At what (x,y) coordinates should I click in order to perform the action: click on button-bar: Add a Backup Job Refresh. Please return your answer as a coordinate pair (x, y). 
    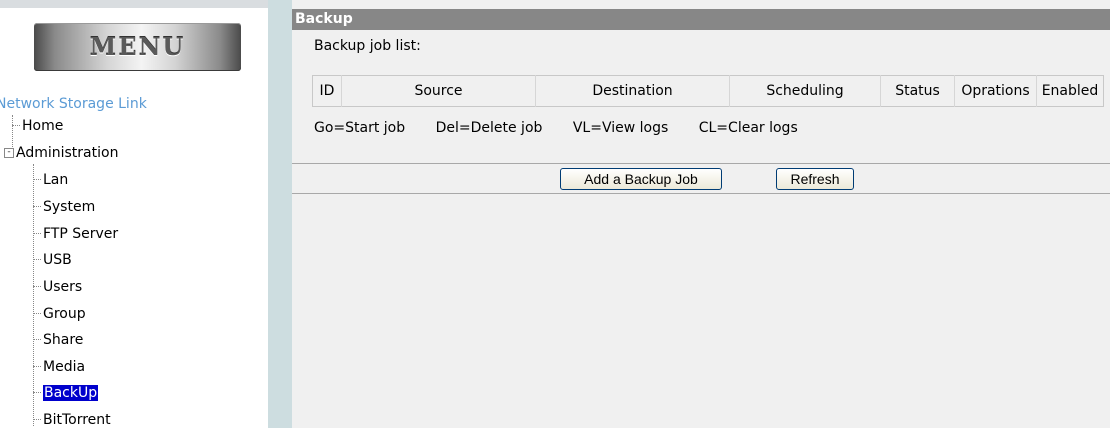
    Looking at the image, I should click on (701, 178).